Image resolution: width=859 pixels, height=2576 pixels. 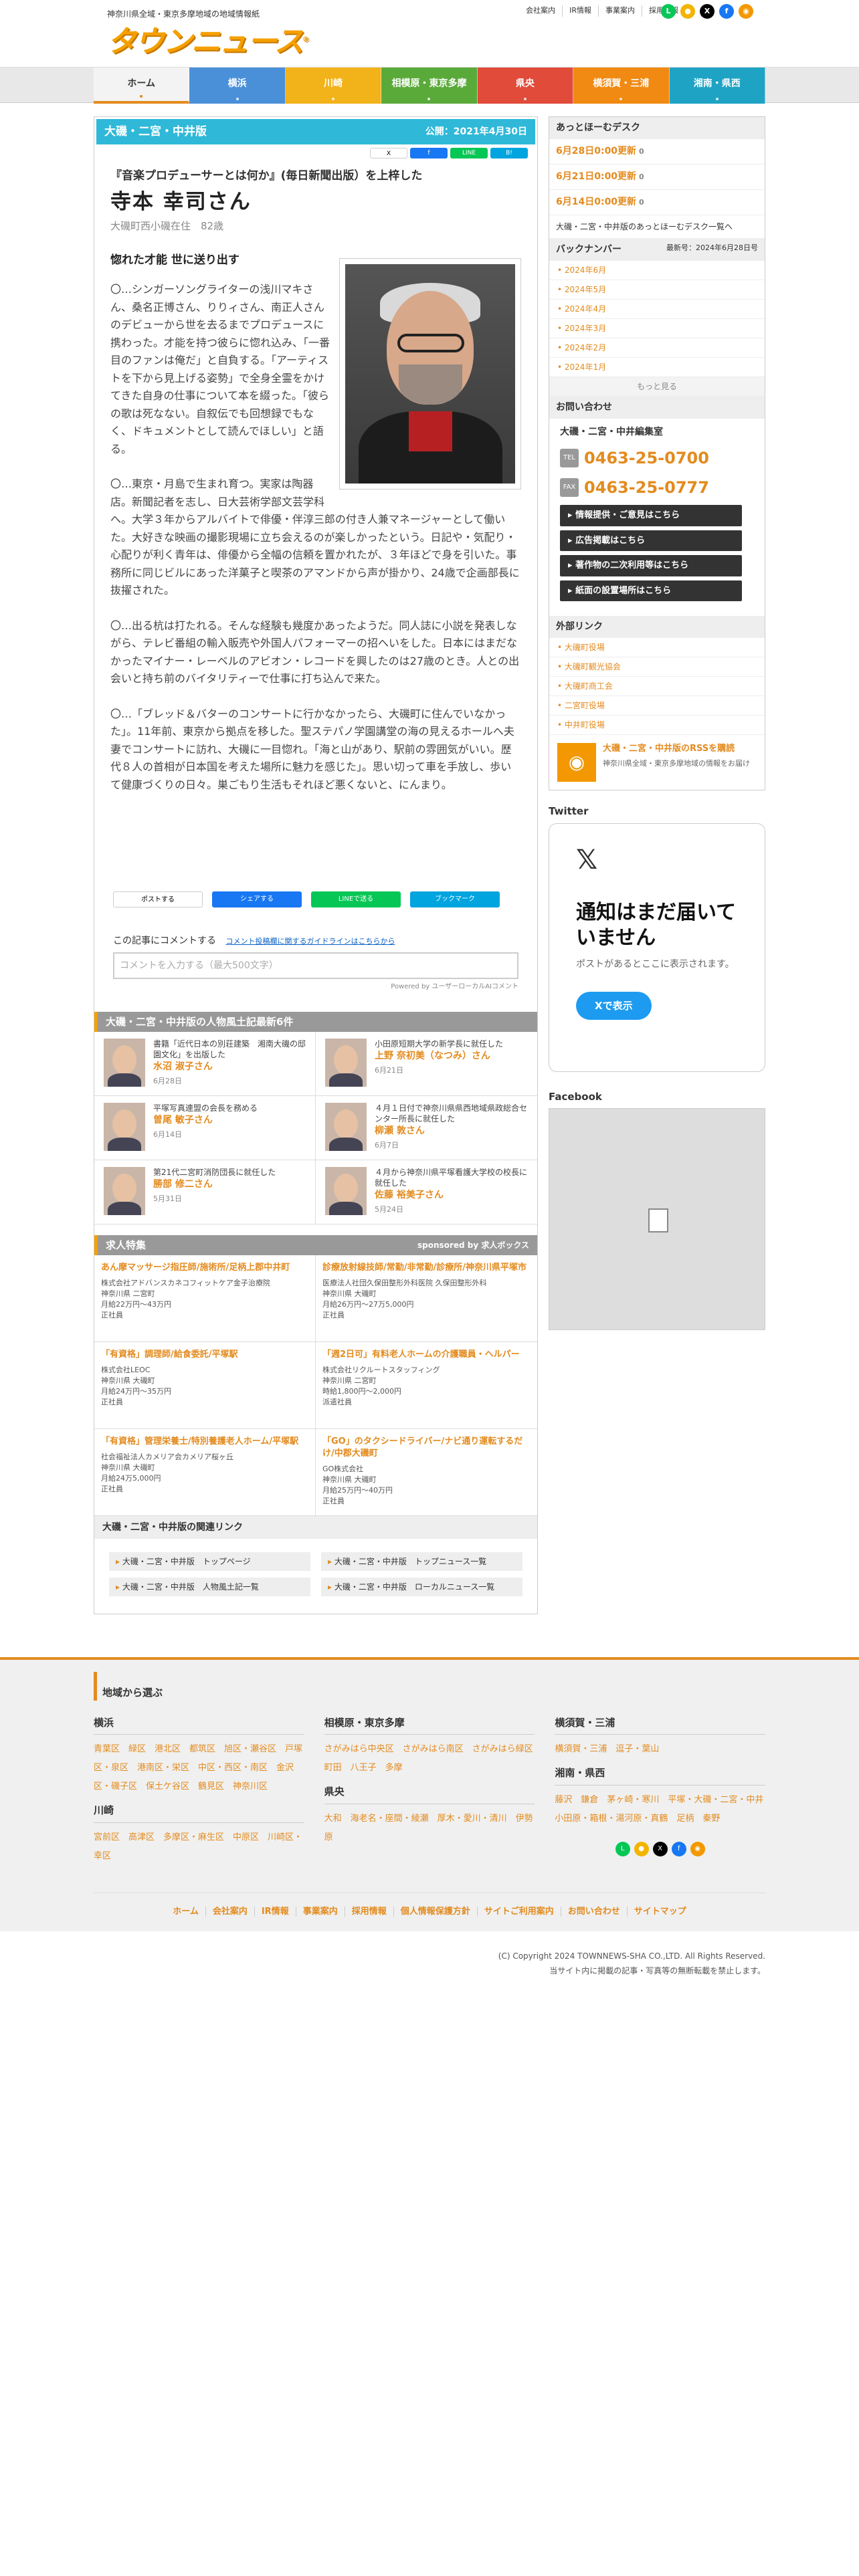 What do you see at coordinates (746, 12) in the screenshot?
I see `rss-icon: ◉` at bounding box center [746, 12].